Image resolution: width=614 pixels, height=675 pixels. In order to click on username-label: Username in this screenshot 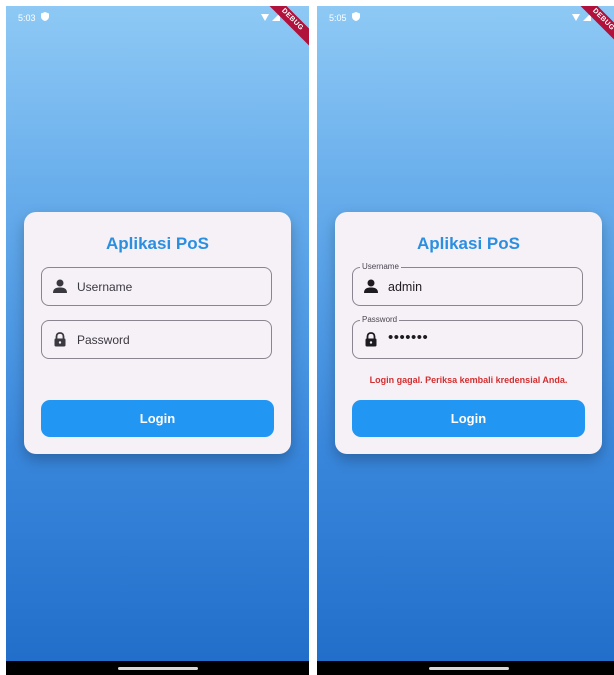, I will do `click(380, 267)`.